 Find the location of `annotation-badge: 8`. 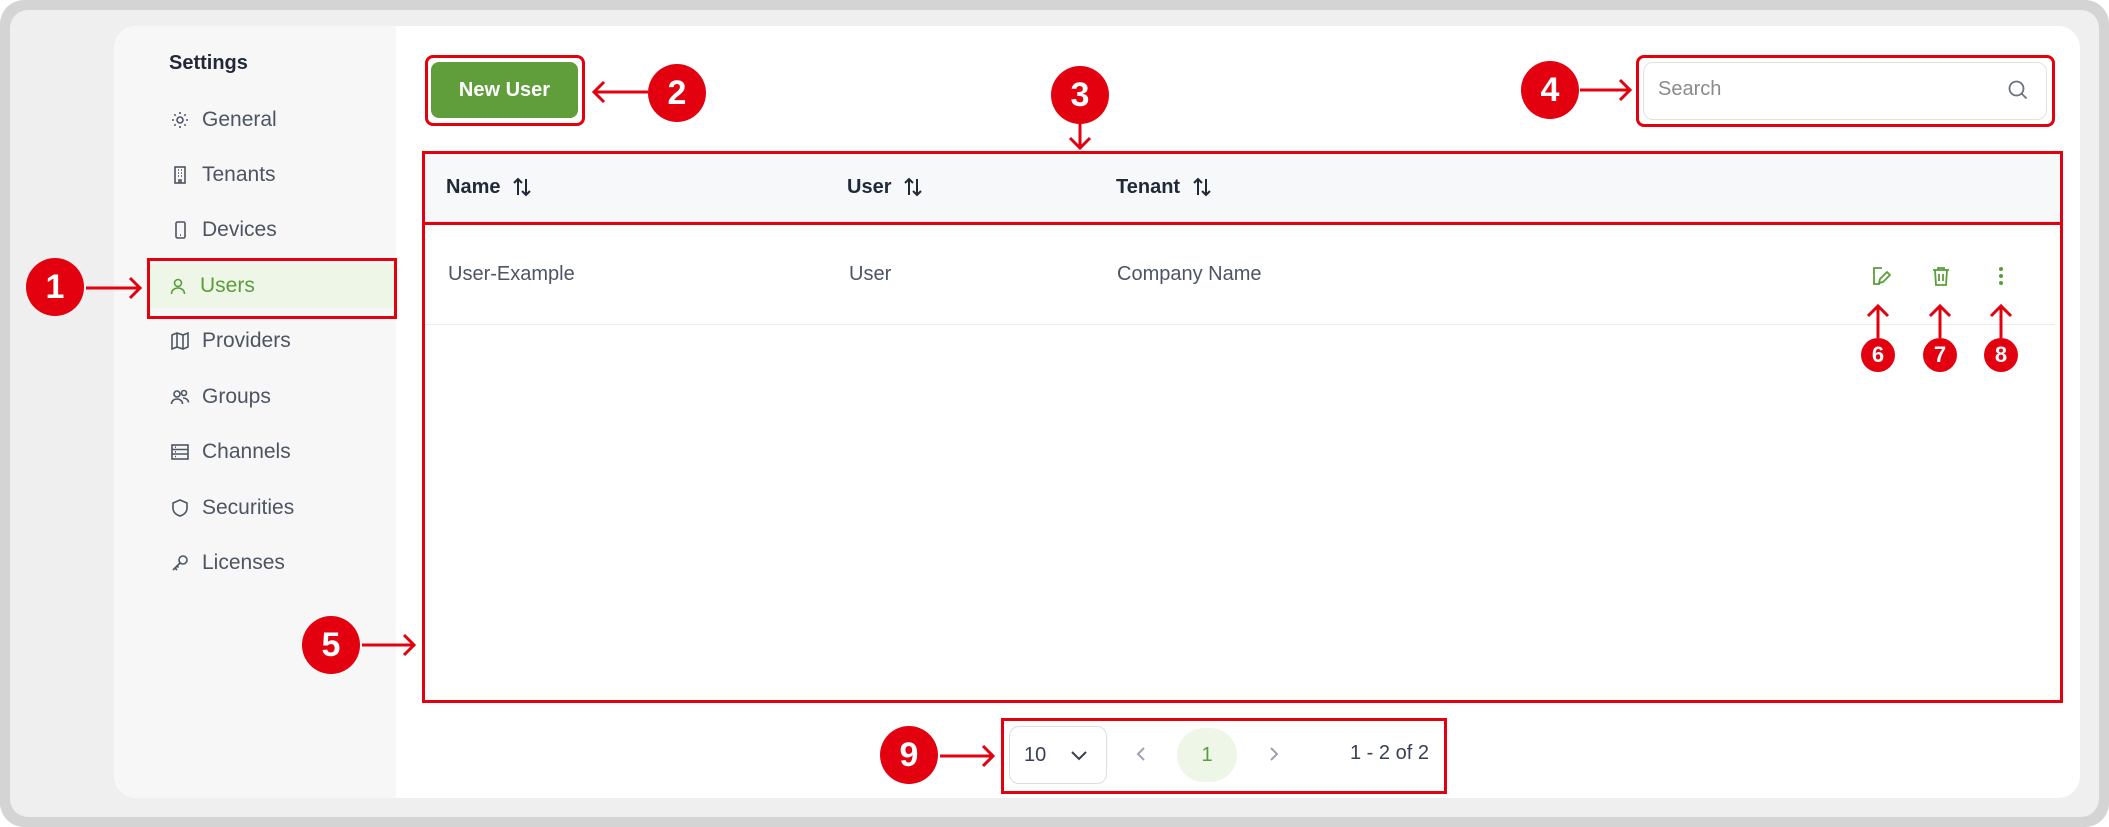

annotation-badge: 8 is located at coordinates (2001, 355).